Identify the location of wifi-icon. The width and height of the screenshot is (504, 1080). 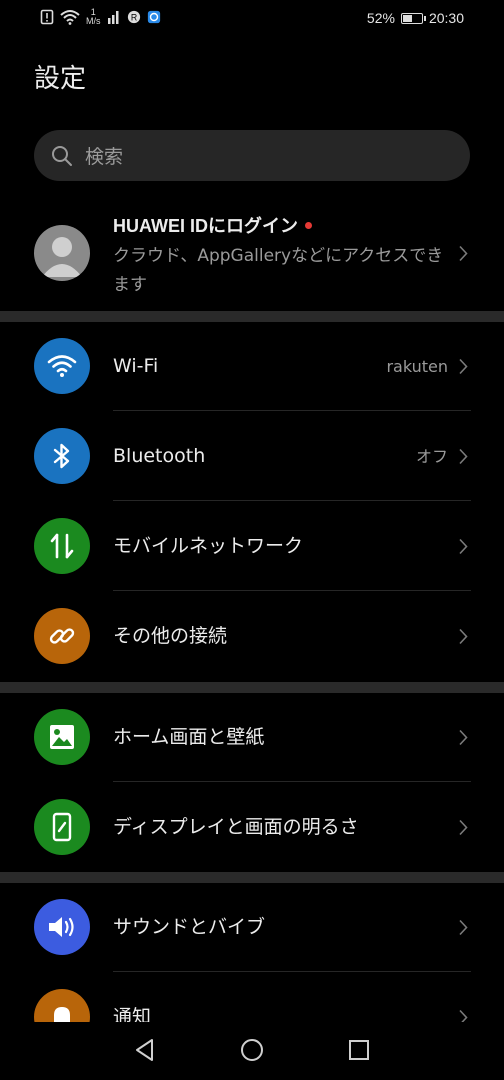
(62, 366).